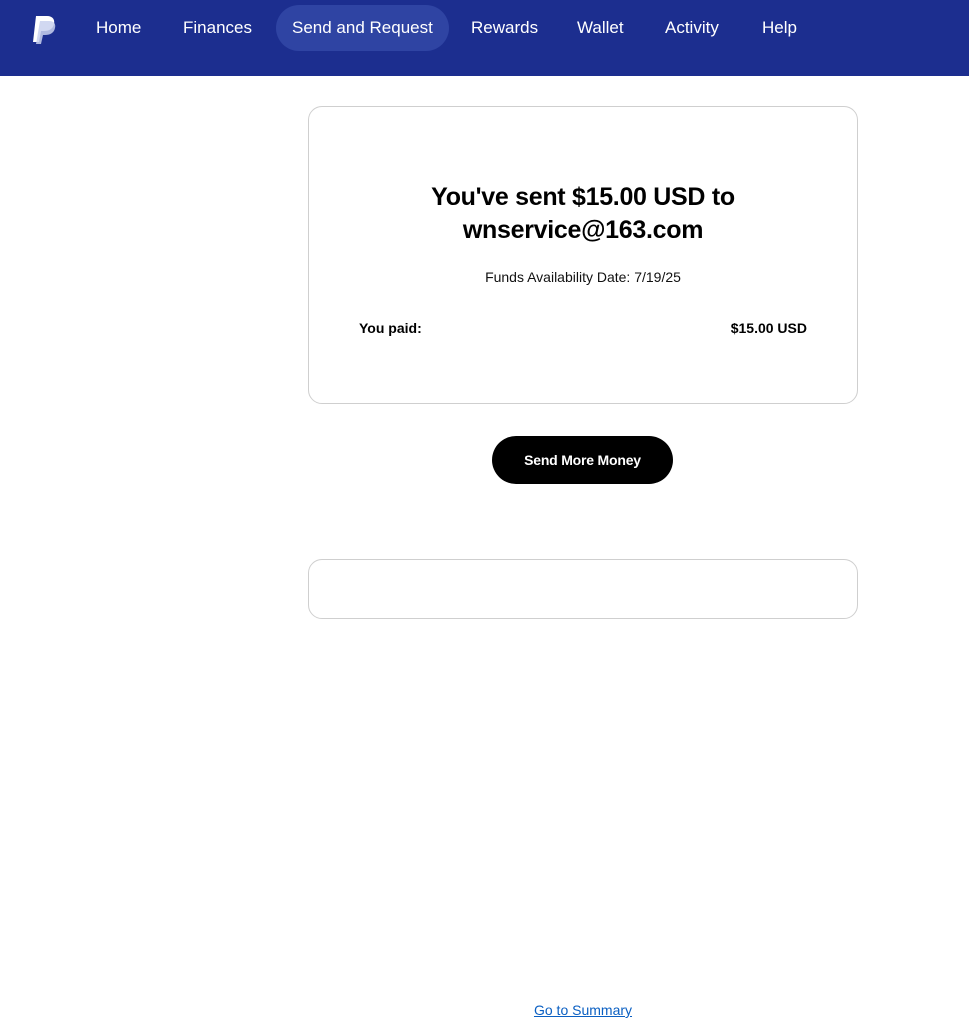  I want to click on paid-label: You paid:, so click(390, 328).